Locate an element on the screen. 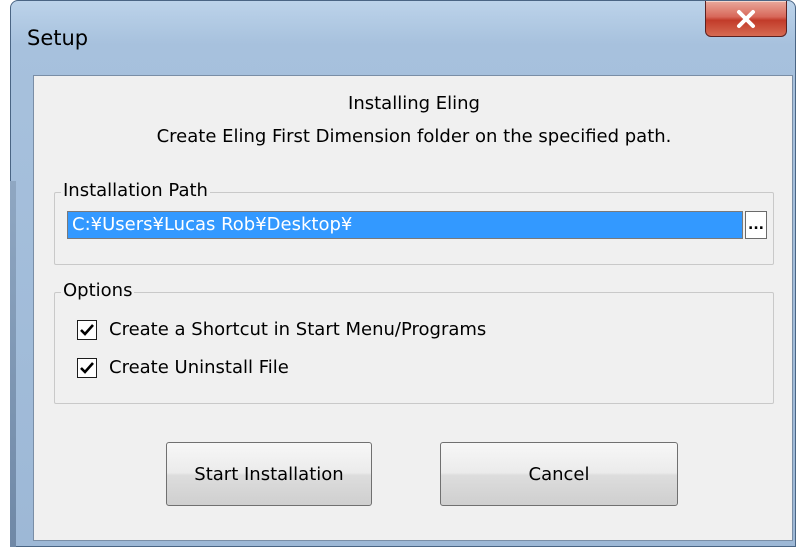 Image resolution: width=800 pixels, height=547 pixels. option-start-menu-shortcut: Create a Shortcut in Start Menu/Programs is located at coordinates (281, 329).